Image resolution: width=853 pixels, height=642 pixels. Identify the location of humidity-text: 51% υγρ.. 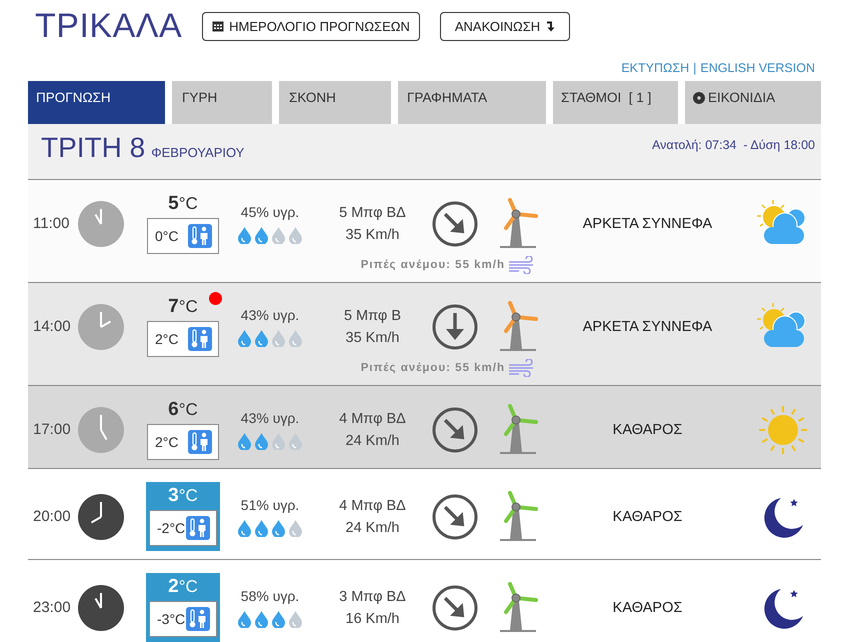
(270, 504).